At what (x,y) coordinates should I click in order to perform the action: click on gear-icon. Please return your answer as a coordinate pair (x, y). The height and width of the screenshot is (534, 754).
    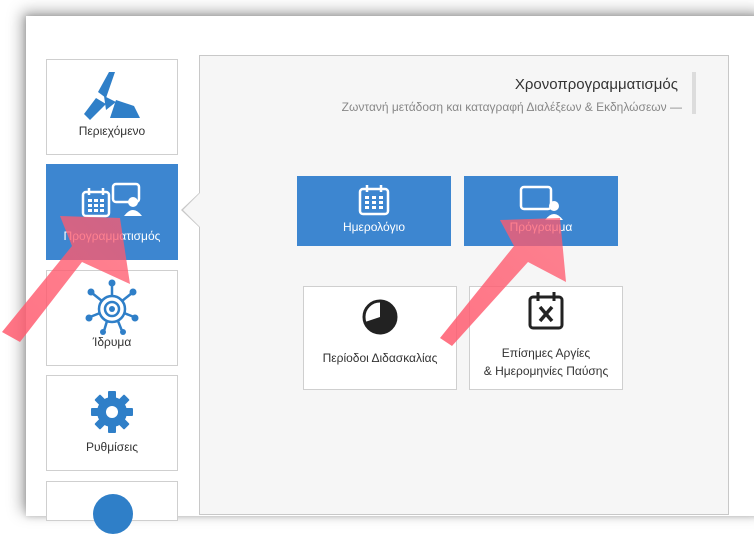
    Looking at the image, I should click on (112, 412).